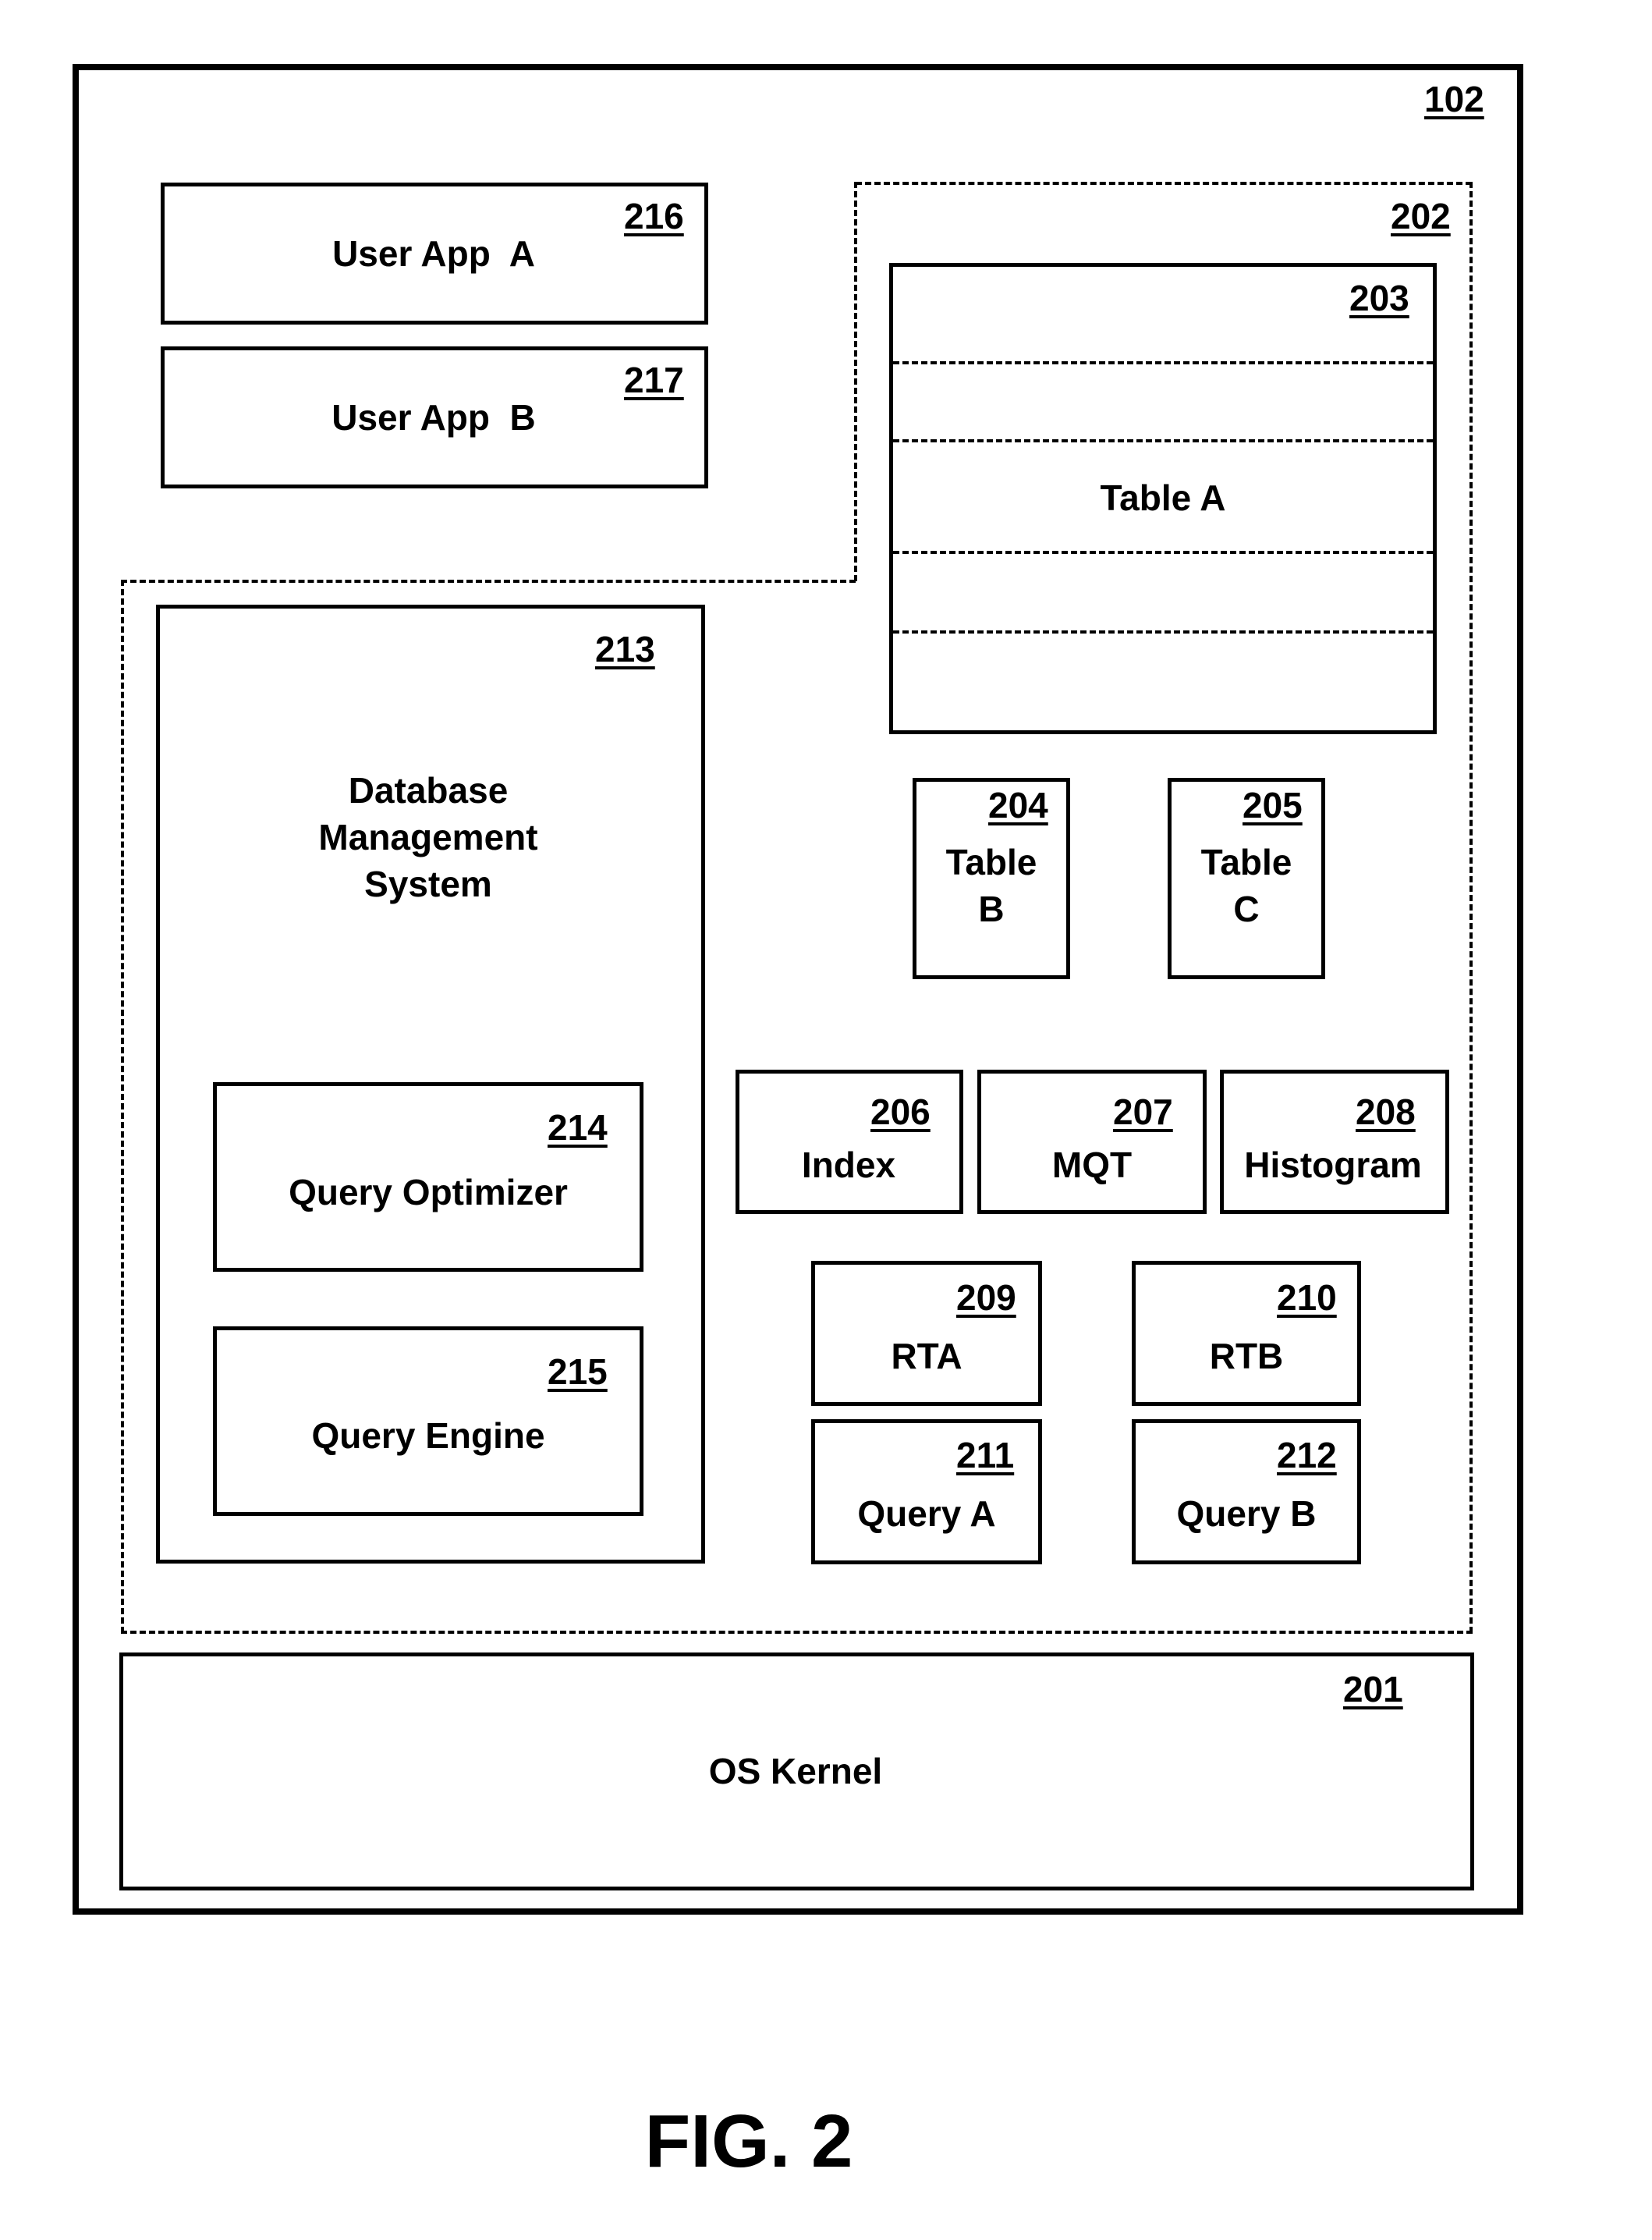 Image resolution: width=1652 pixels, height=2240 pixels. I want to click on os-kernel-label: OS Kernel, so click(795, 1771).